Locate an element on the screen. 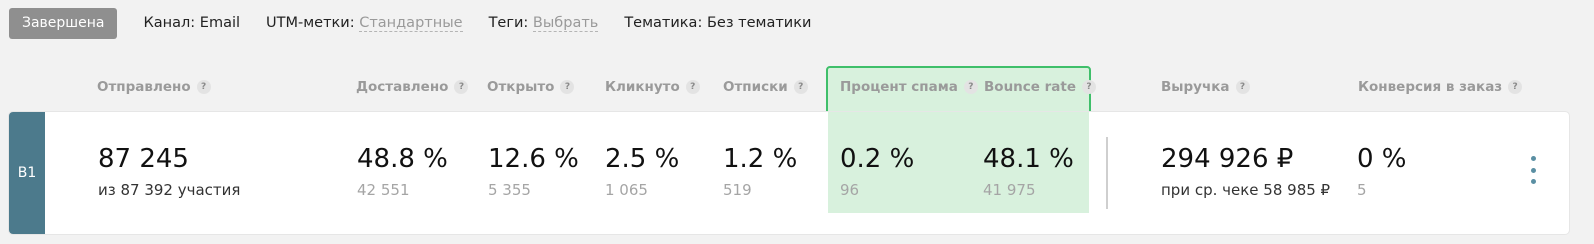  conversion-value: 0 % is located at coordinates (1382, 159).